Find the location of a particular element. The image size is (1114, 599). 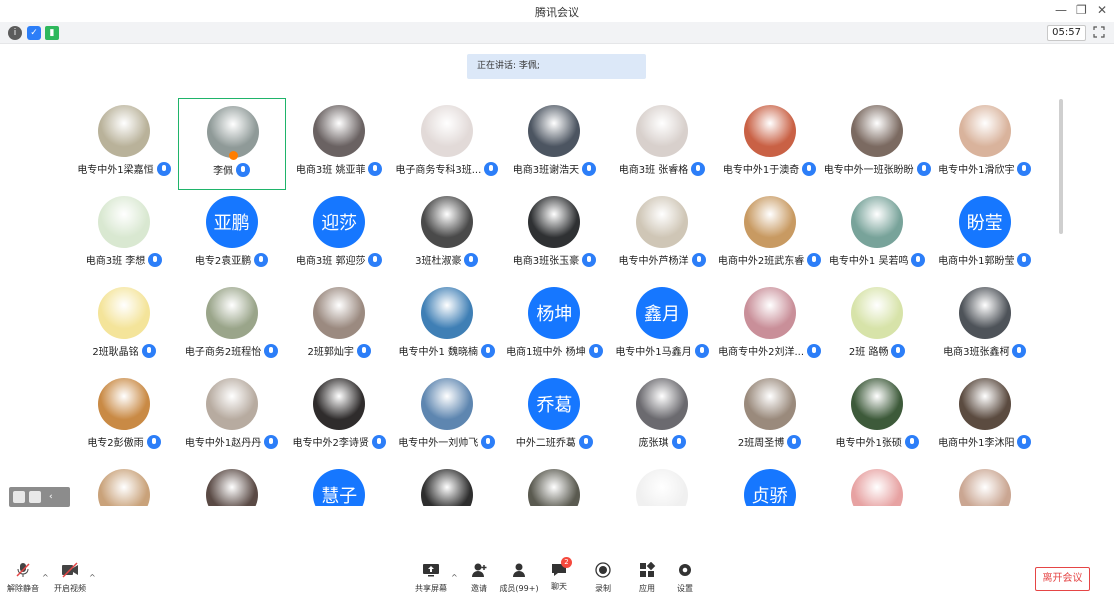

participant-name-row: 电专中外芦杨洋 is located at coordinates (662, 259).